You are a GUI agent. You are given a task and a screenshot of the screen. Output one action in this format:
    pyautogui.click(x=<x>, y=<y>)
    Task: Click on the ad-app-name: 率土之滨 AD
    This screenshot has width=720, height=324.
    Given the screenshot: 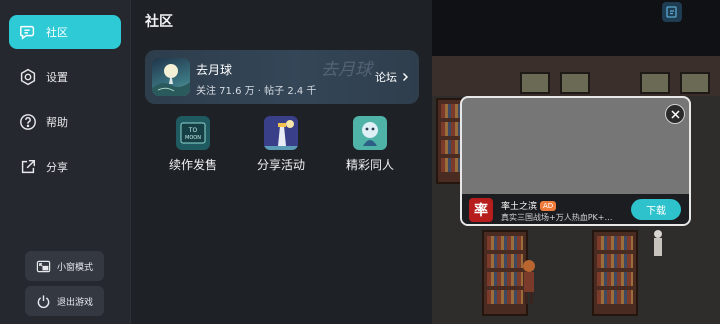 What is the action you would take?
    pyautogui.click(x=529, y=205)
    